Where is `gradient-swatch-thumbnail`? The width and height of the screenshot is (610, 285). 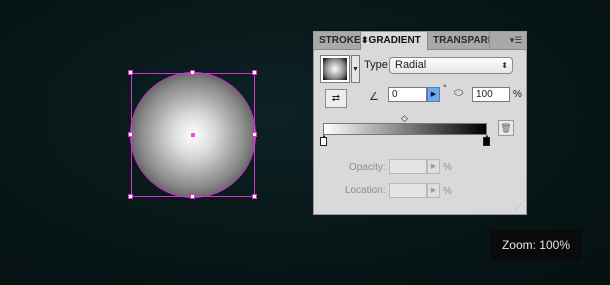
gradient-swatch-thumbnail is located at coordinates (335, 69).